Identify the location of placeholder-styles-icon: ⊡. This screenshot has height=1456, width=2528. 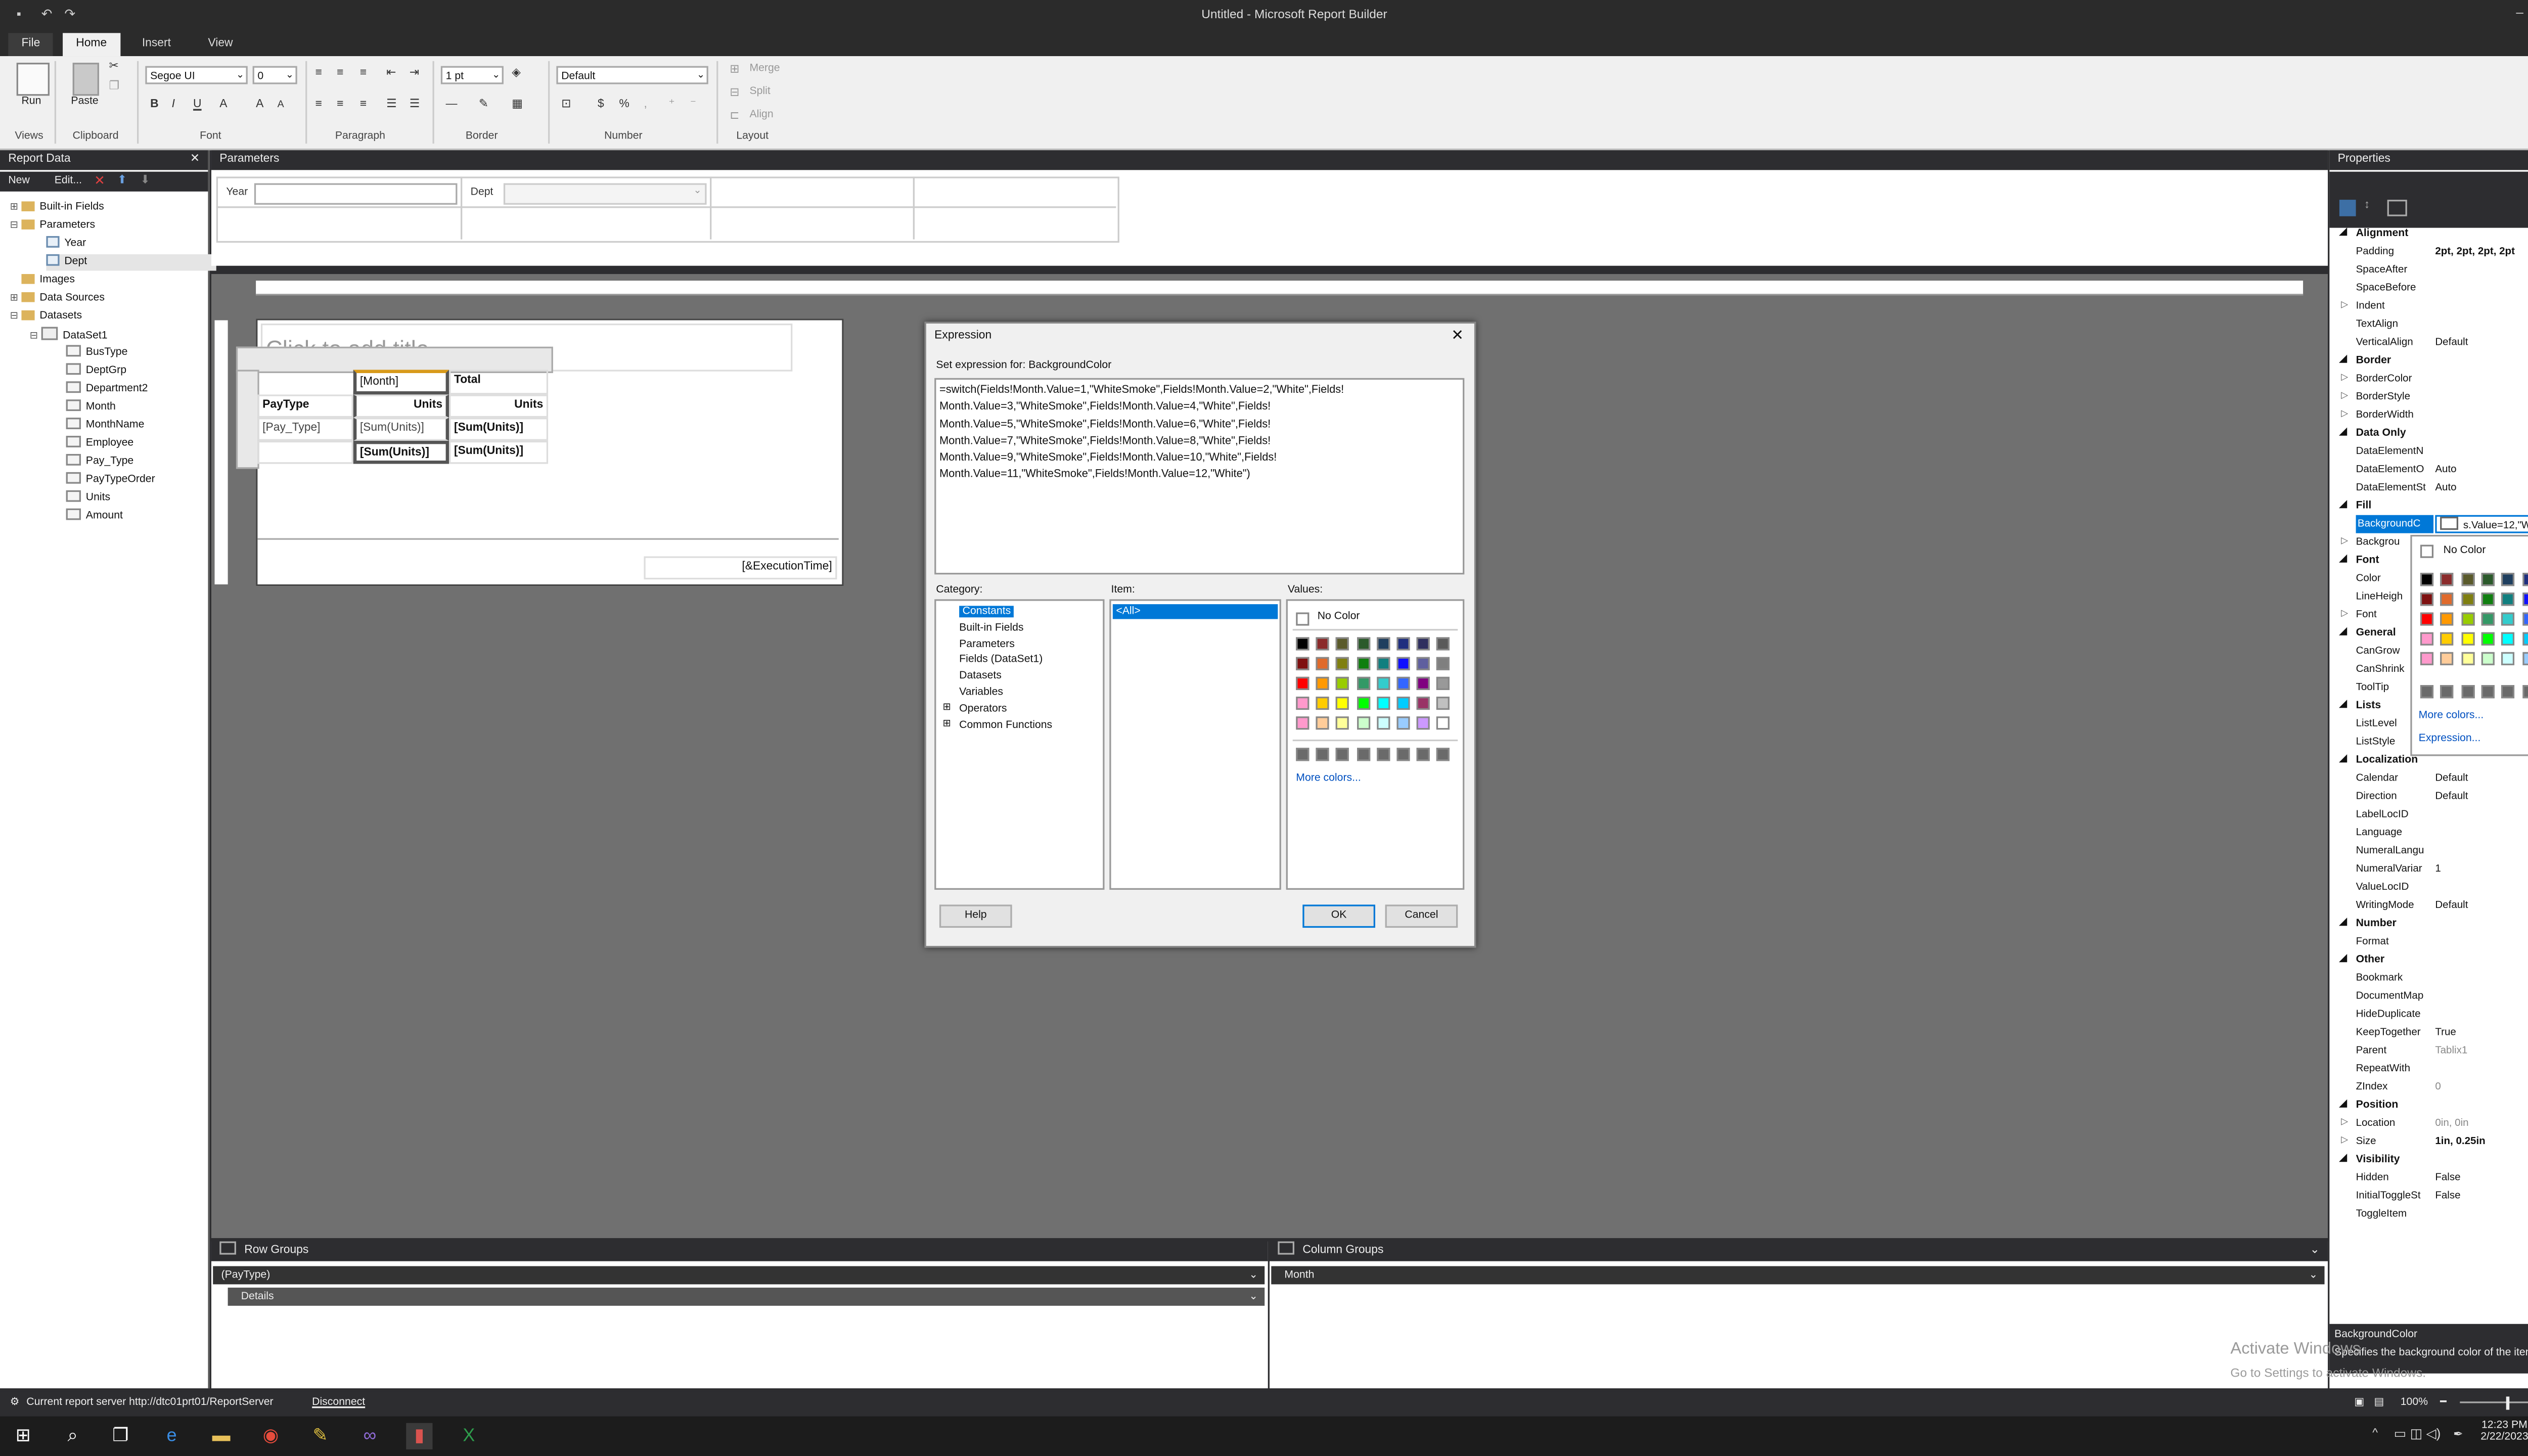
(566, 106).